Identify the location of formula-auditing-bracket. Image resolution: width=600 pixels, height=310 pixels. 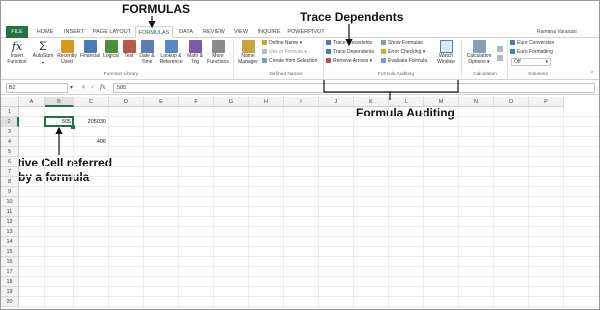
(391, 90).